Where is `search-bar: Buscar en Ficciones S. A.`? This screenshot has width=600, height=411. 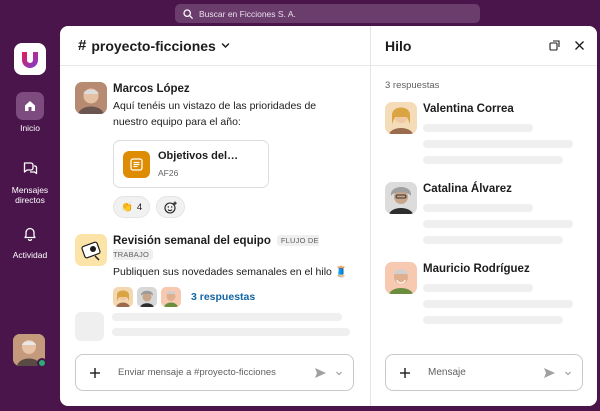 search-bar: Buscar en Ficciones S. A. is located at coordinates (327, 13).